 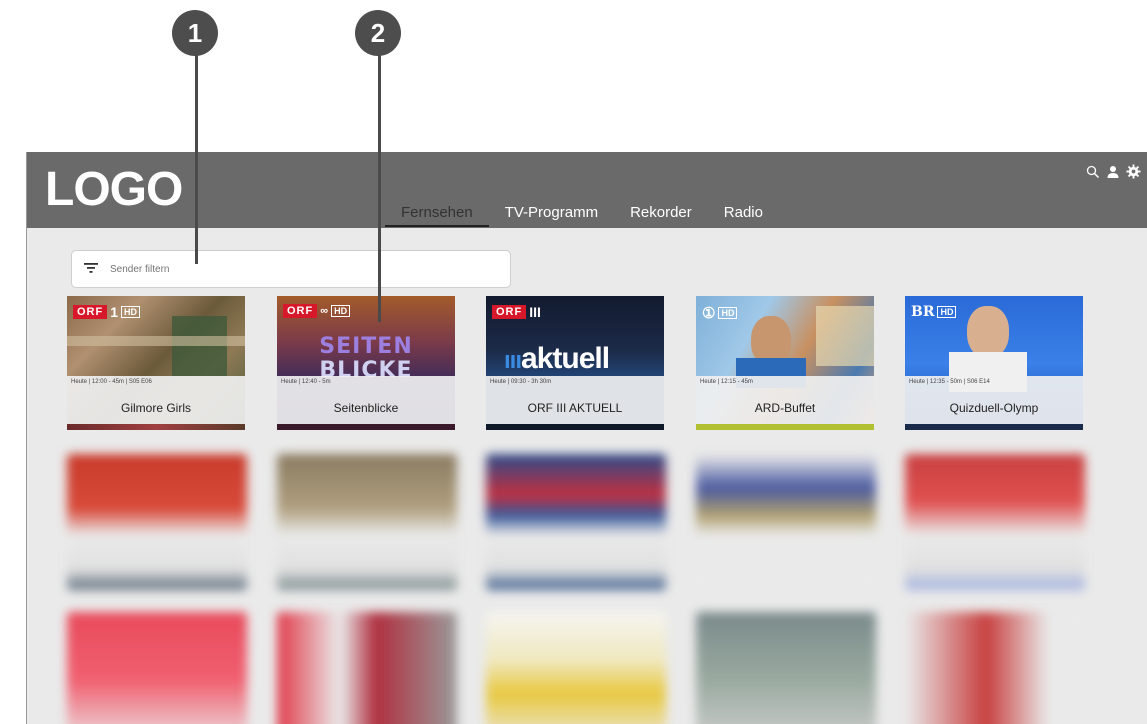 What do you see at coordinates (300, 269) in the screenshot?
I see `channel-filter-input` at bounding box center [300, 269].